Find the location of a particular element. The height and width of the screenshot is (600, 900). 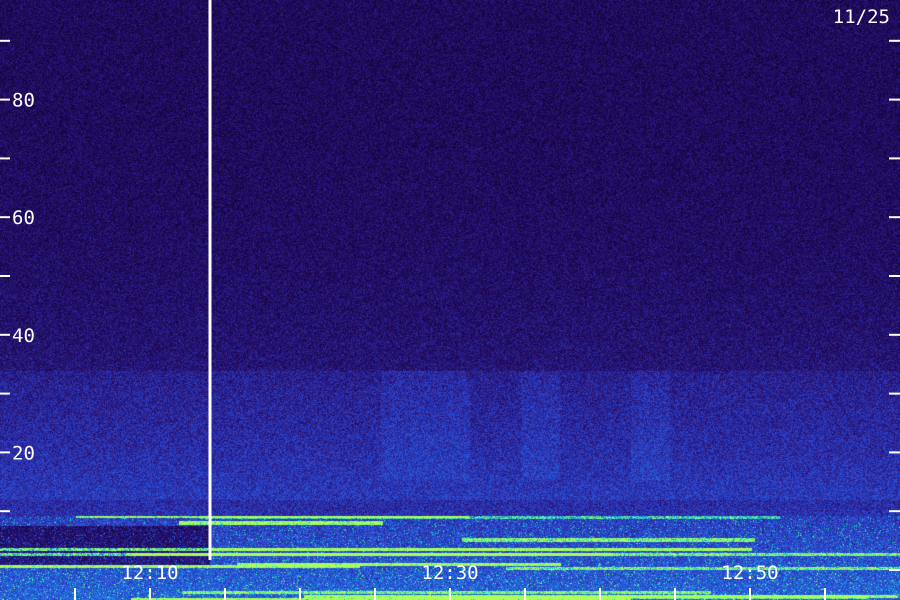

y-axis-right is located at coordinates (894, 305).